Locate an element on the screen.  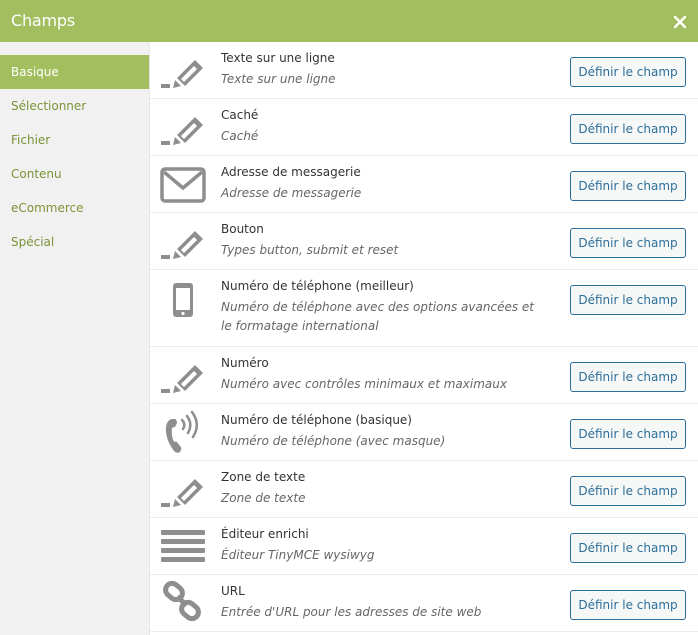
sidebar-item-basique: Basique is located at coordinates (74, 72).